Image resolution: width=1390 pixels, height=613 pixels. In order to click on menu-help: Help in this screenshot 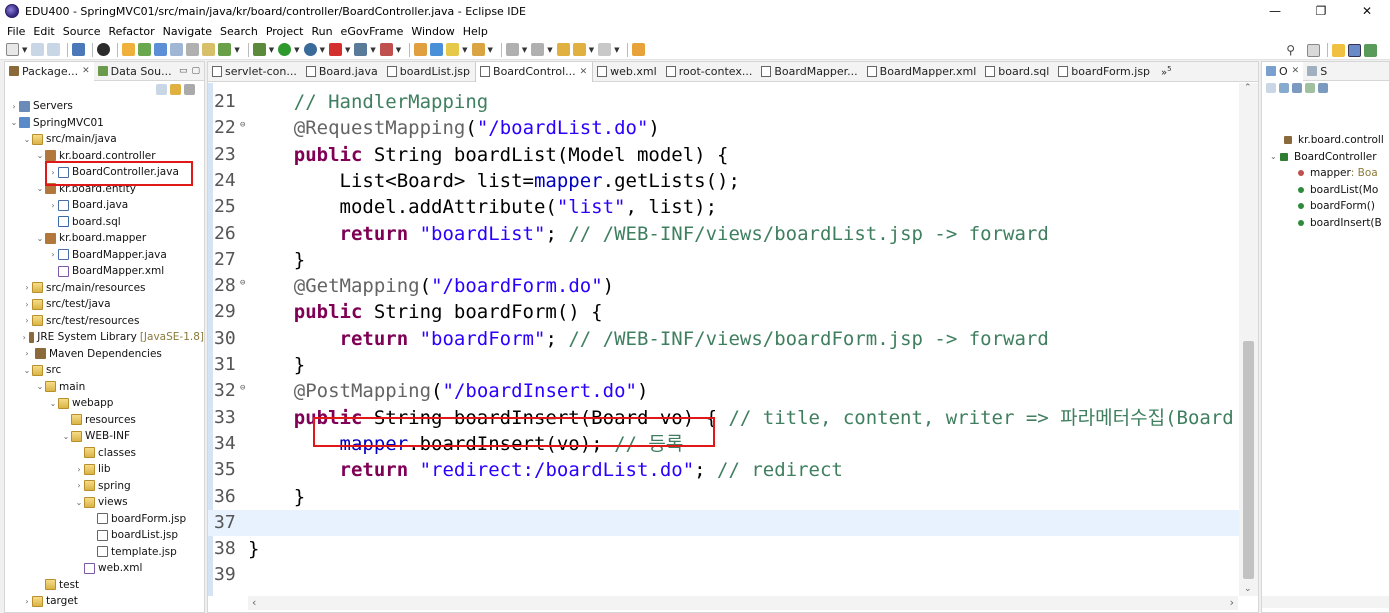, I will do `click(475, 31)`.